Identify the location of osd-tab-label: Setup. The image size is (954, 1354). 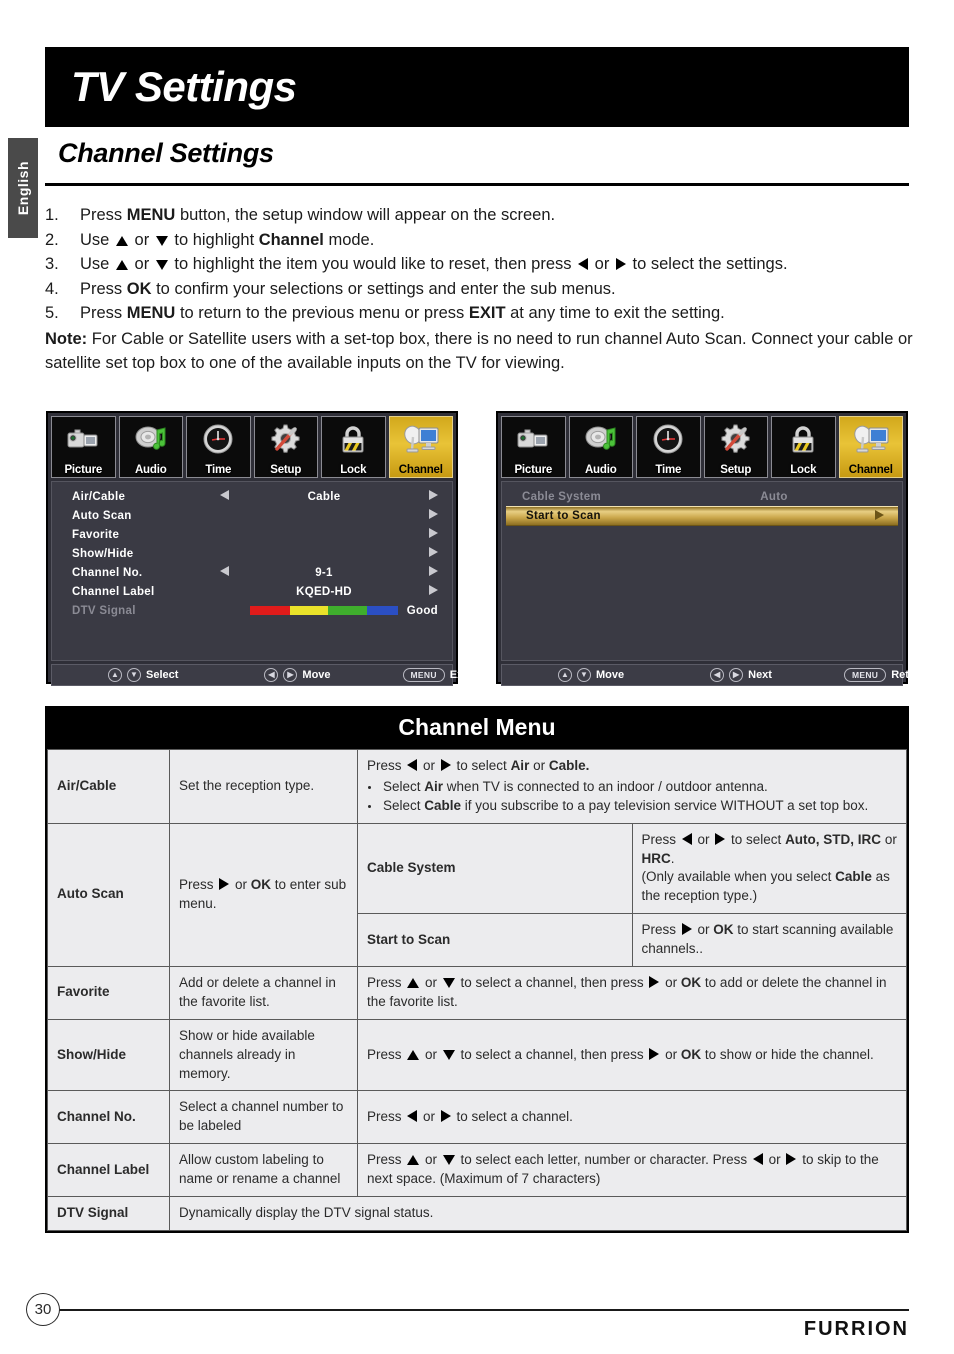
(286, 470).